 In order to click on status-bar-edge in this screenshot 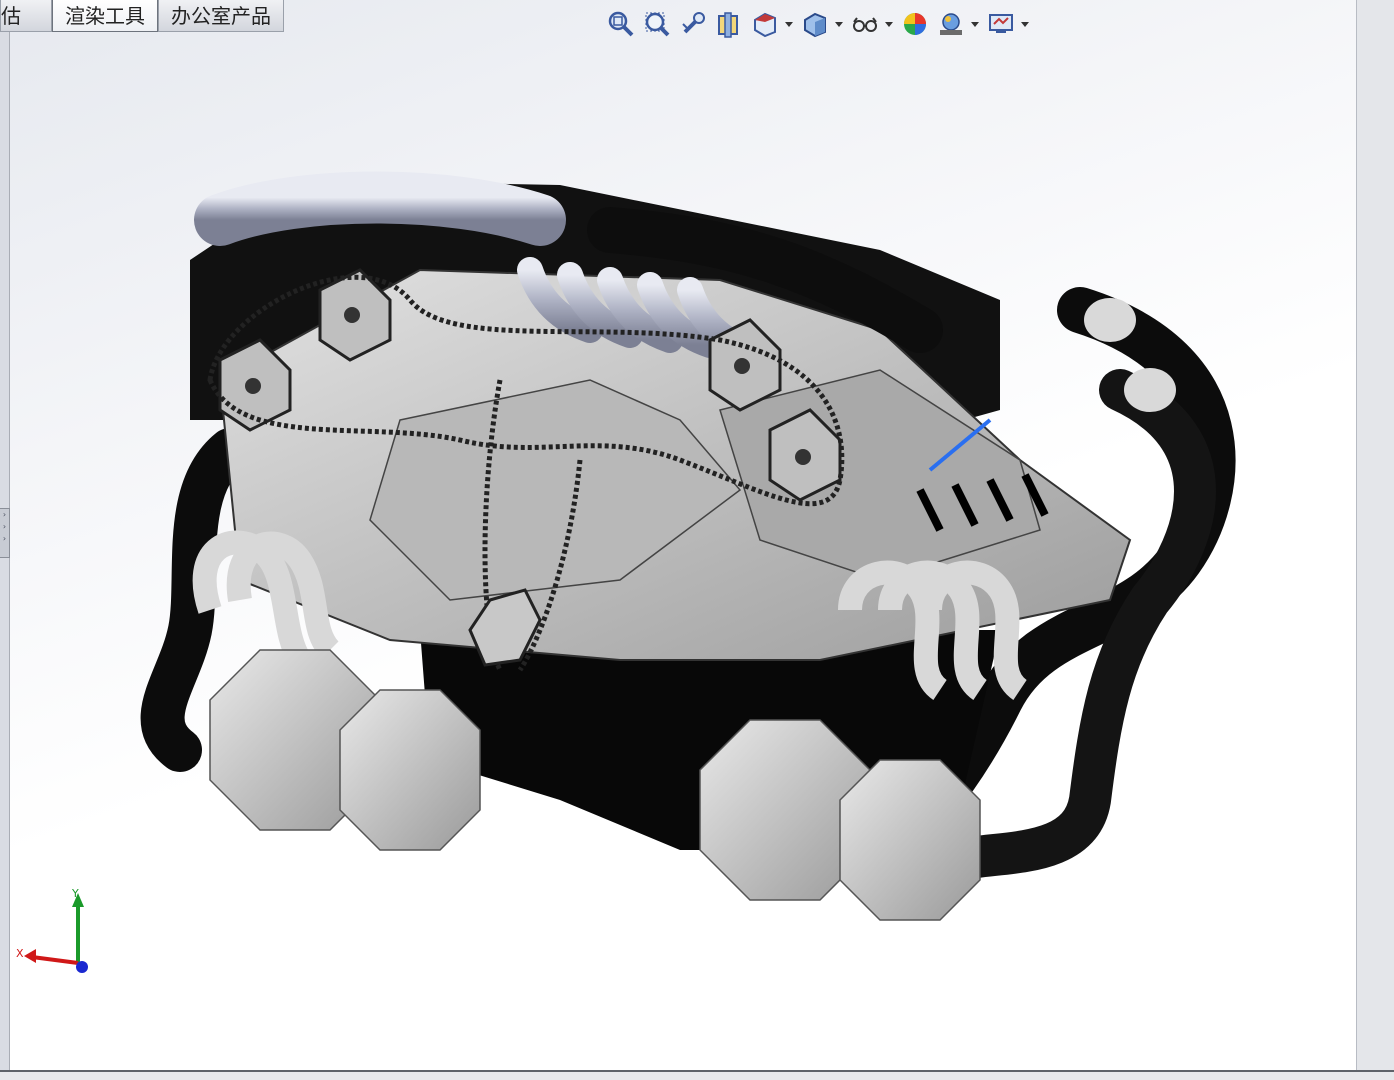, I will do `click(697, 1075)`.